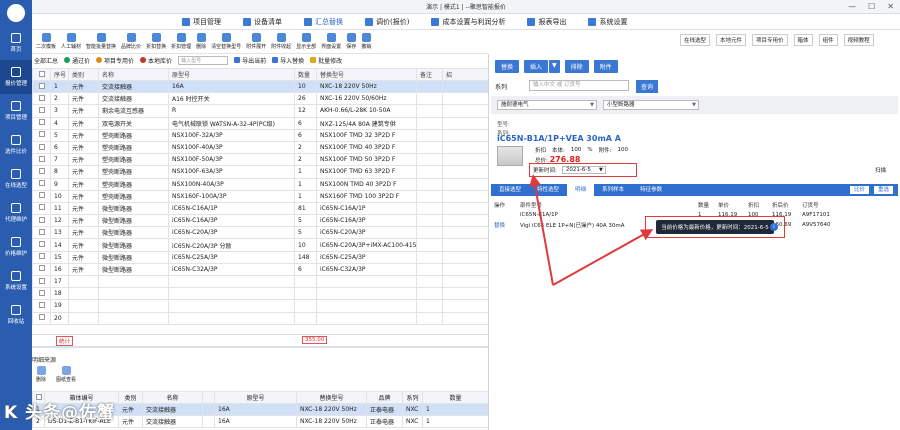 The height and width of the screenshot is (430, 900). What do you see at coordinates (465, 74) in the screenshot?
I see `column-header: 招` at bounding box center [465, 74].